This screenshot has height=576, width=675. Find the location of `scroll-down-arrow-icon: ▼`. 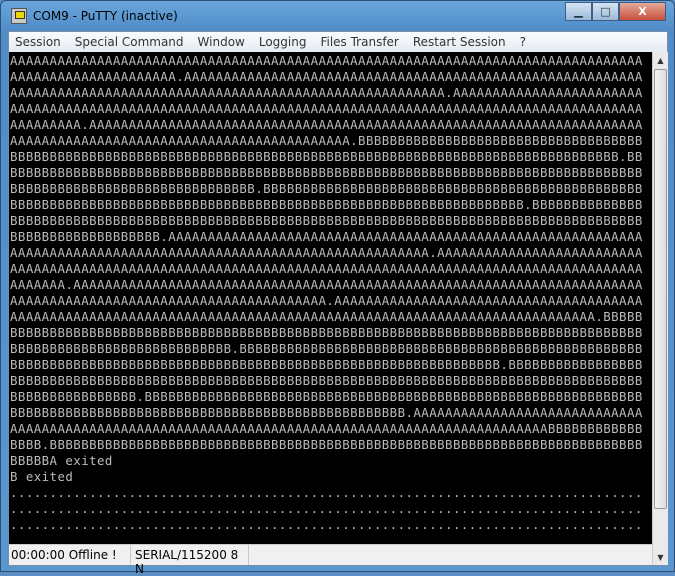

scroll-down-arrow-icon: ▼ is located at coordinates (660, 557).